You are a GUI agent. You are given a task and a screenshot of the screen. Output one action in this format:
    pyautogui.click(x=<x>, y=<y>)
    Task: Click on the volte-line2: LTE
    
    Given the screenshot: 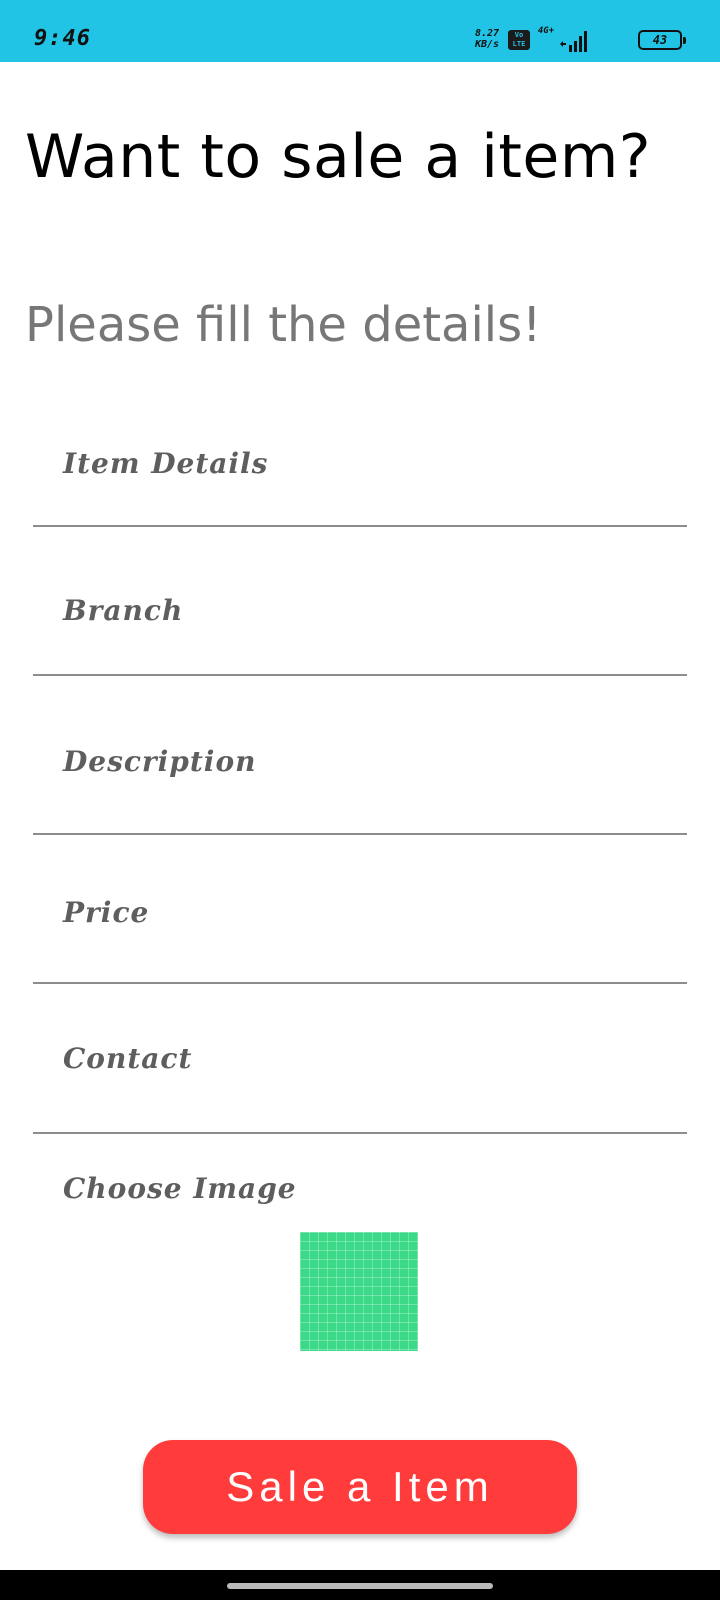 What is the action you would take?
    pyautogui.click(x=519, y=44)
    